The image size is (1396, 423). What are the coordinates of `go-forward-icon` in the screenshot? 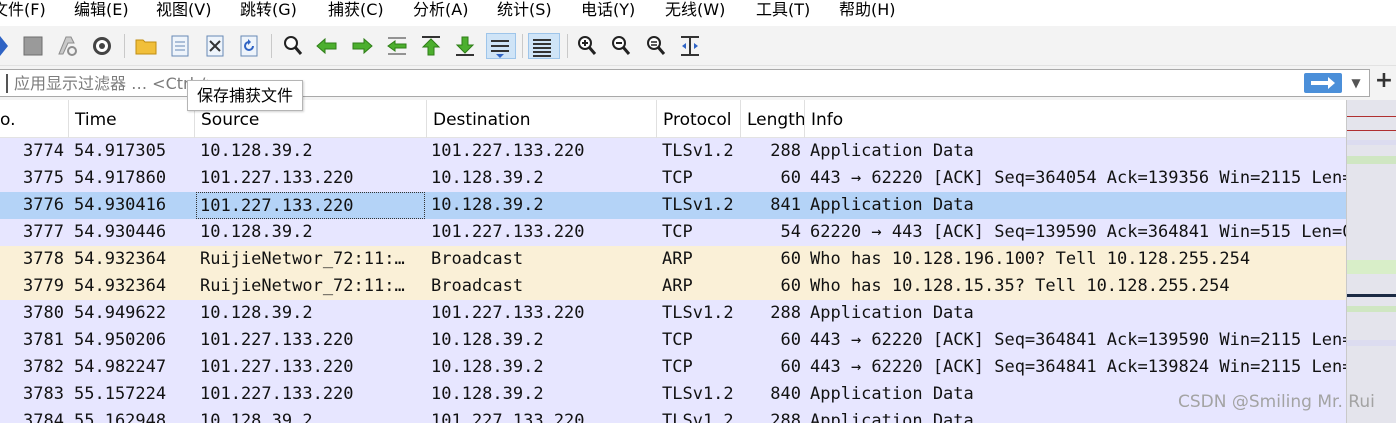 It's located at (362, 46).